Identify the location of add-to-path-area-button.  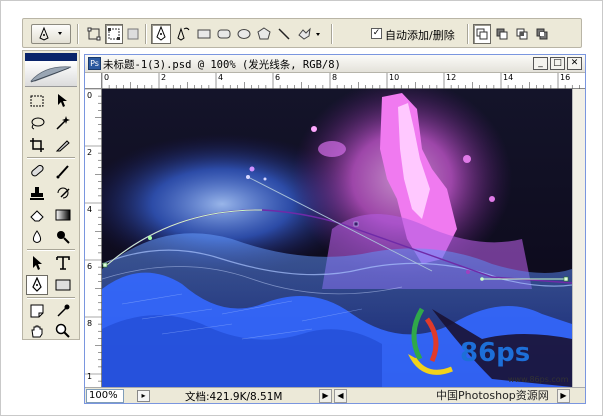
(482, 34).